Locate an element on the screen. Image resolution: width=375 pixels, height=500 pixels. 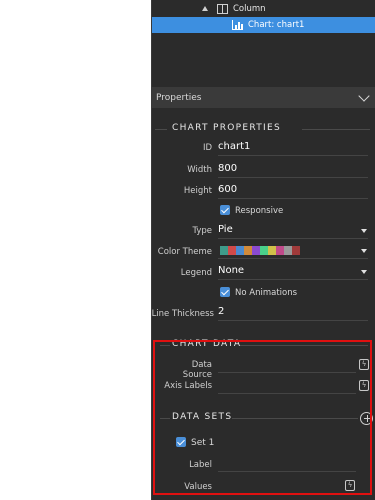
tree-item-chart: Chart: chart1 is located at coordinates (263, 25).